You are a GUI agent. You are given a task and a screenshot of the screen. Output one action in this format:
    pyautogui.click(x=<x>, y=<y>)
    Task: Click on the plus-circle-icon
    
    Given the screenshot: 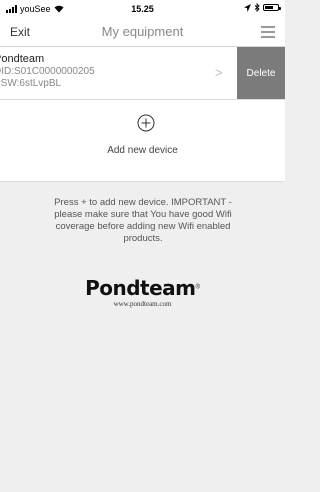 What is the action you would take?
    pyautogui.click(x=146, y=123)
    